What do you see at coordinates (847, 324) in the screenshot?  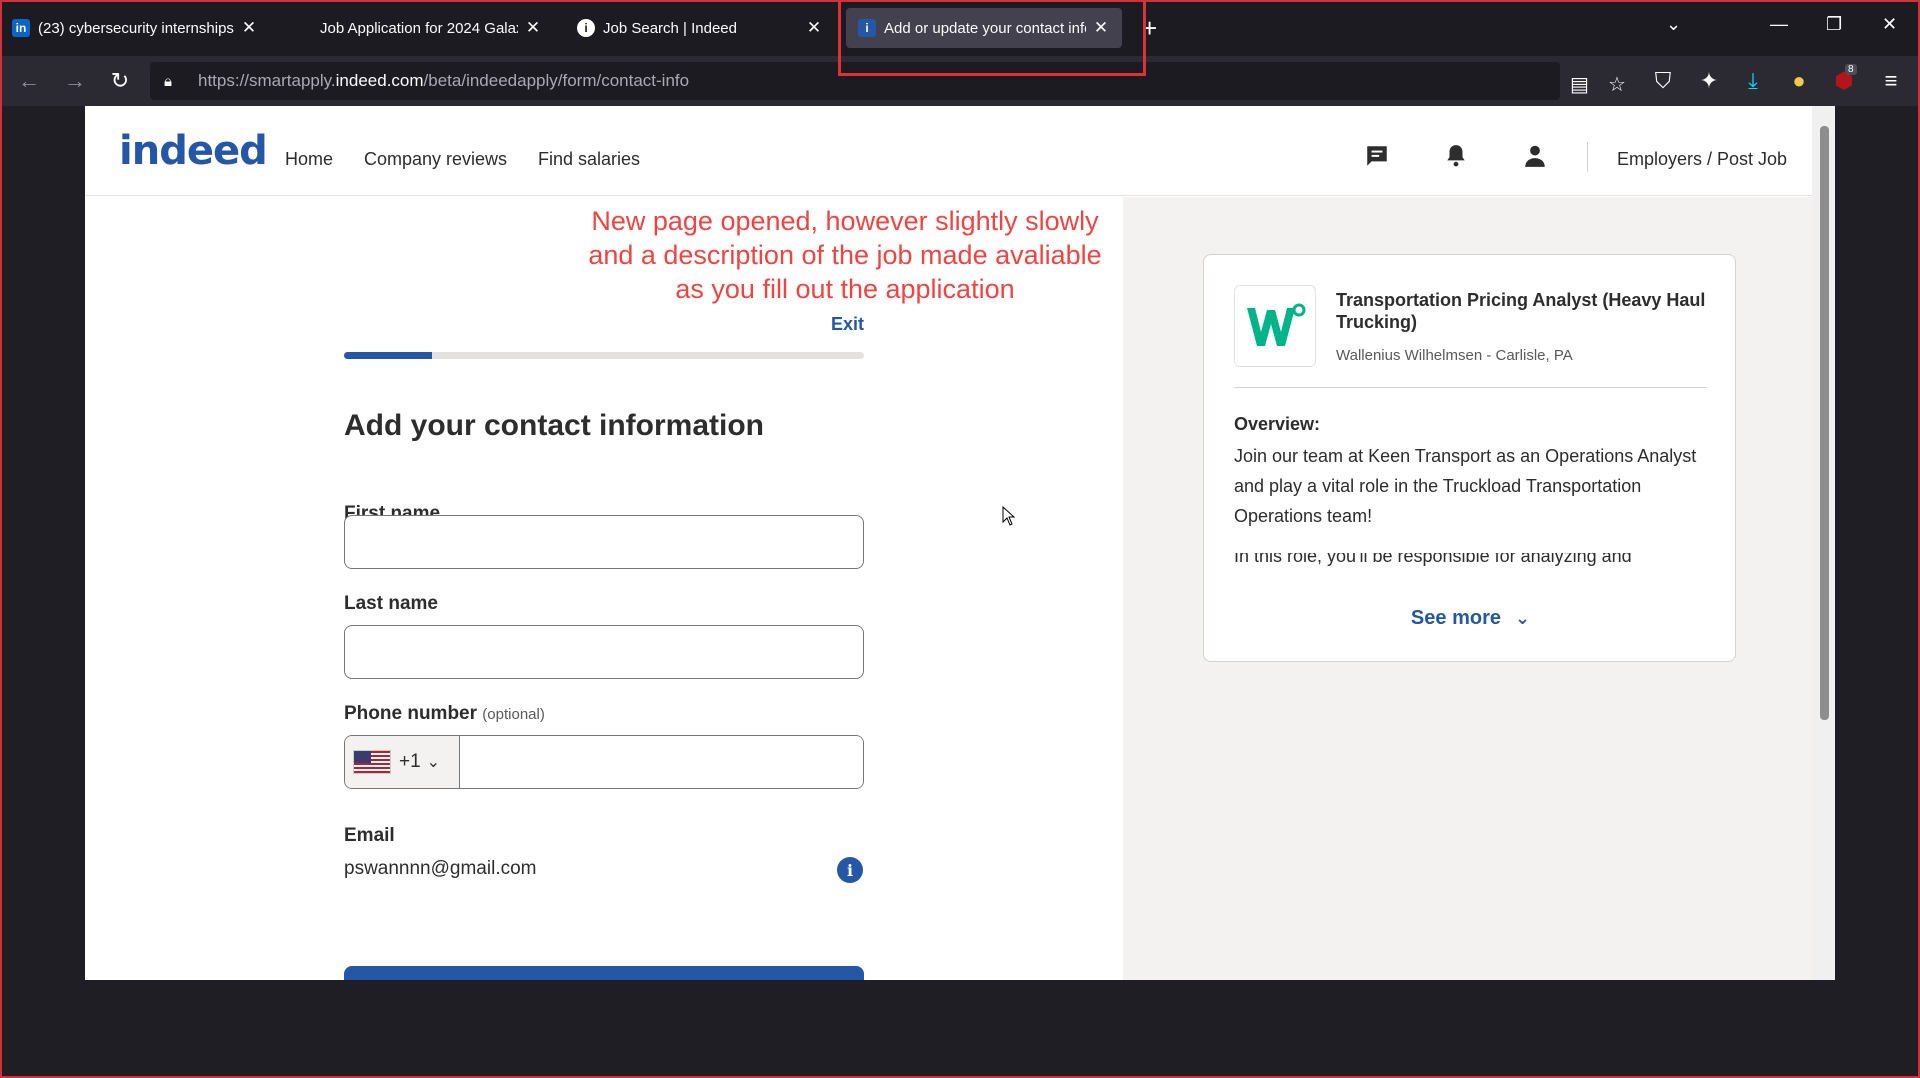 I see `exit-link: Exit` at bounding box center [847, 324].